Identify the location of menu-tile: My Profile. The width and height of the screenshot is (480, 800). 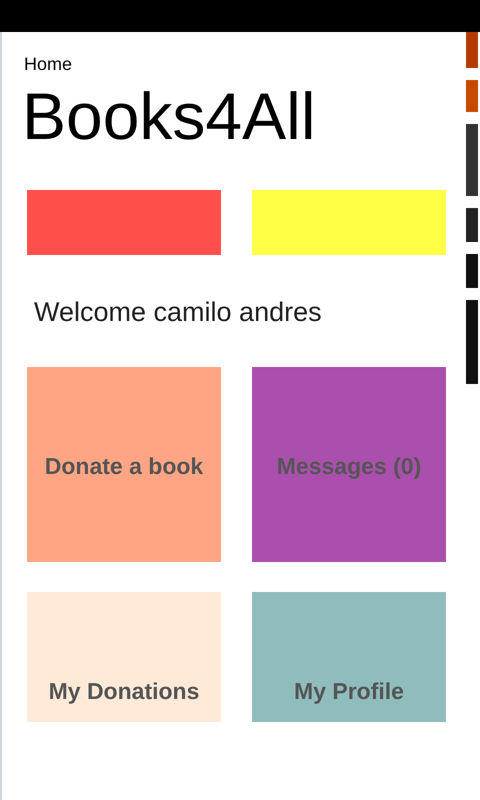
(349, 657).